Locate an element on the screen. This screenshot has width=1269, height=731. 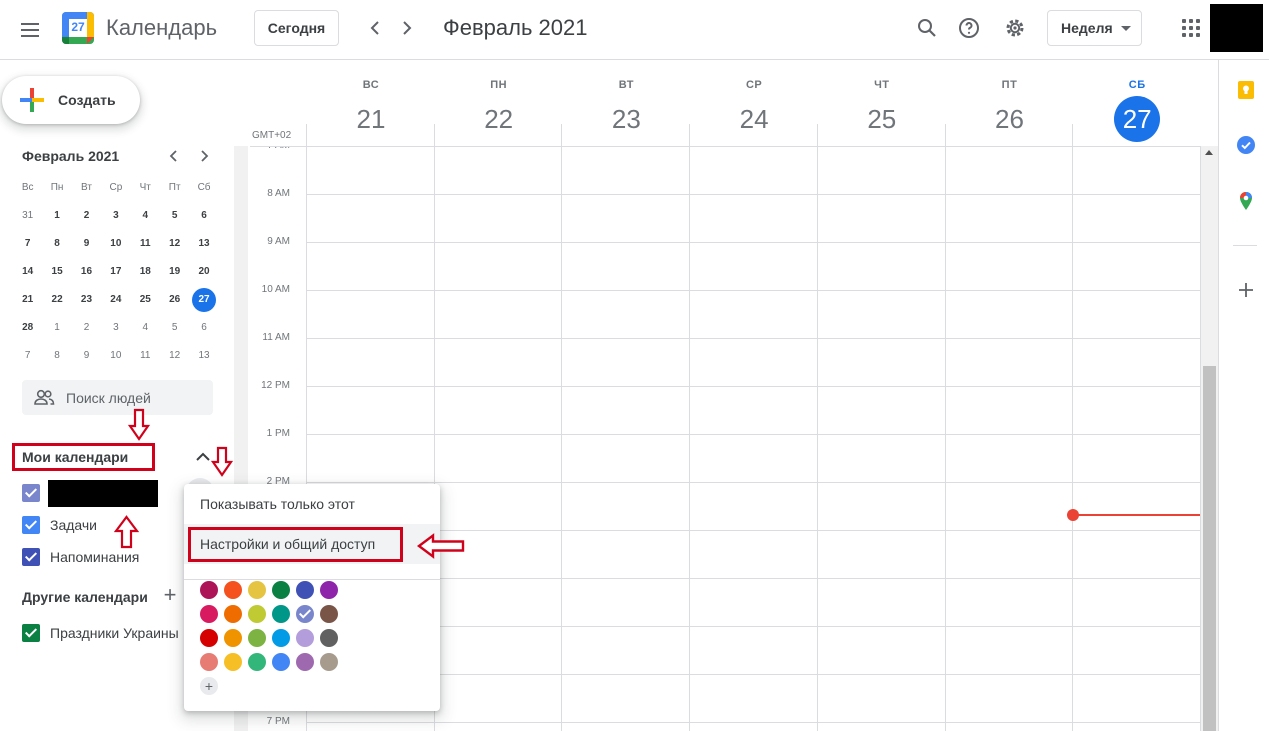
mini-next-chevron-icon is located at coordinates (204, 156).